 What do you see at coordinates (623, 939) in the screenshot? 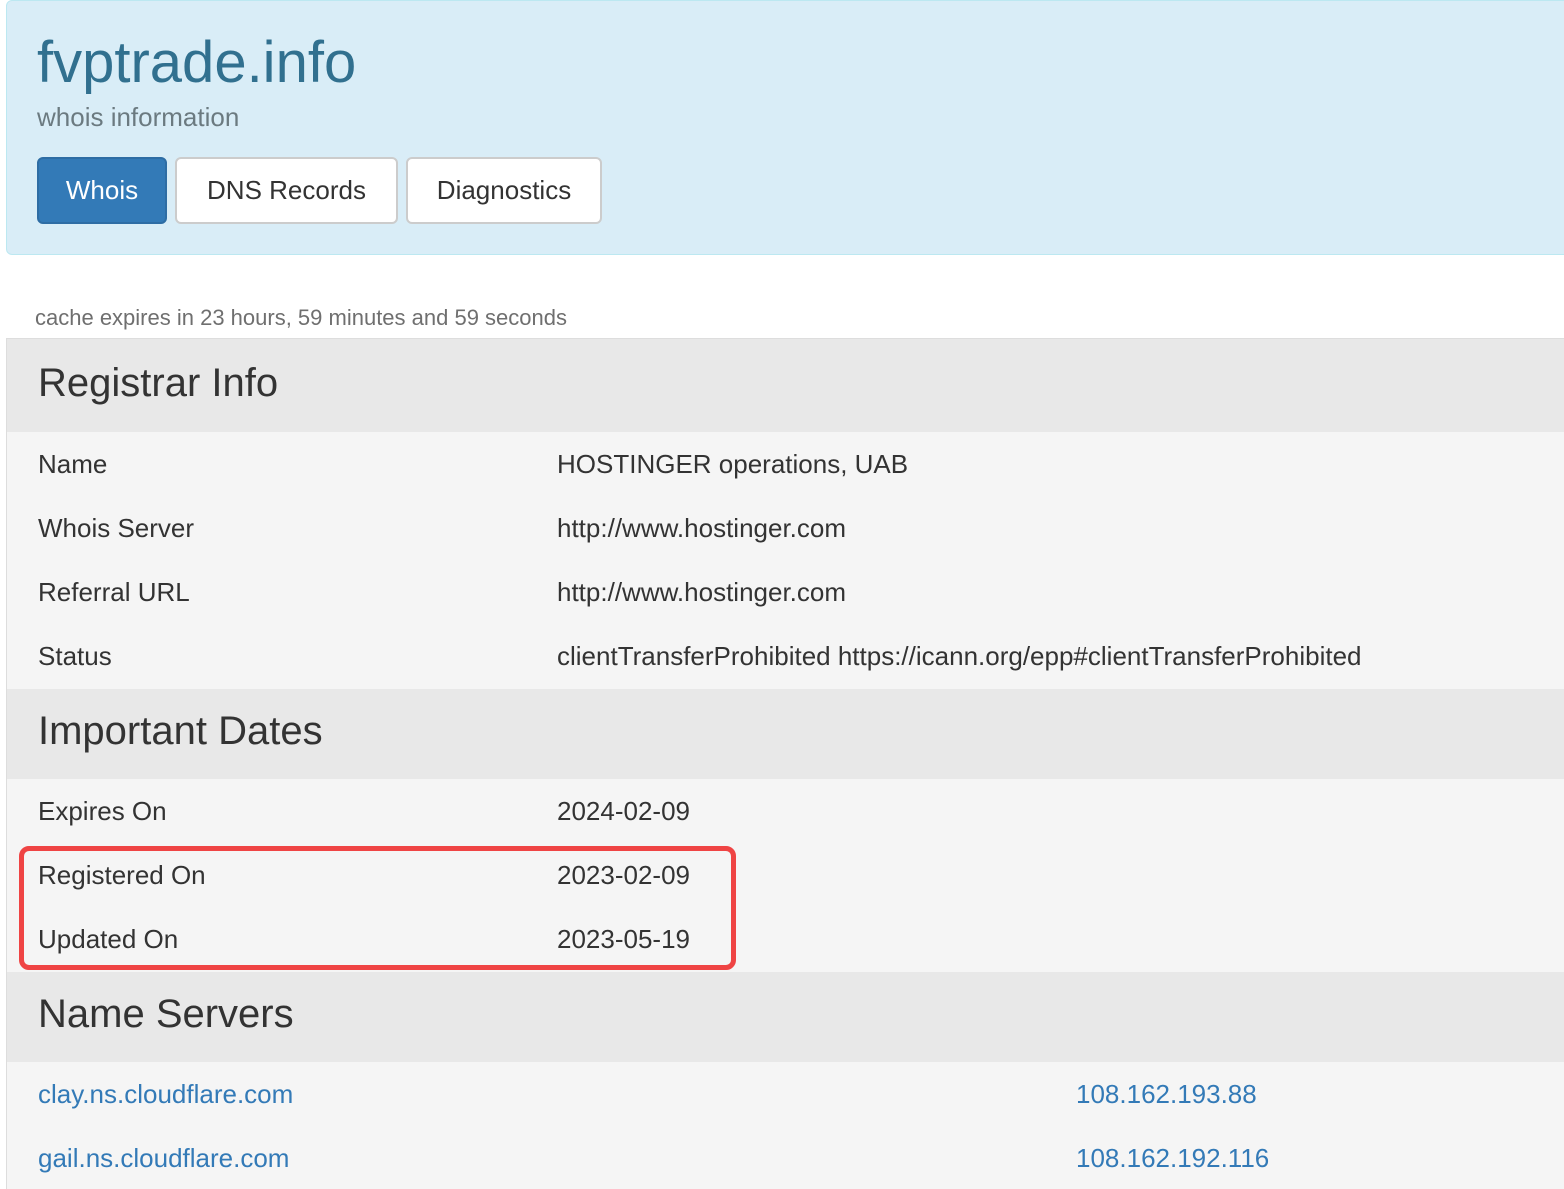
I see `updated-on-value: 2023-05-19` at bounding box center [623, 939].